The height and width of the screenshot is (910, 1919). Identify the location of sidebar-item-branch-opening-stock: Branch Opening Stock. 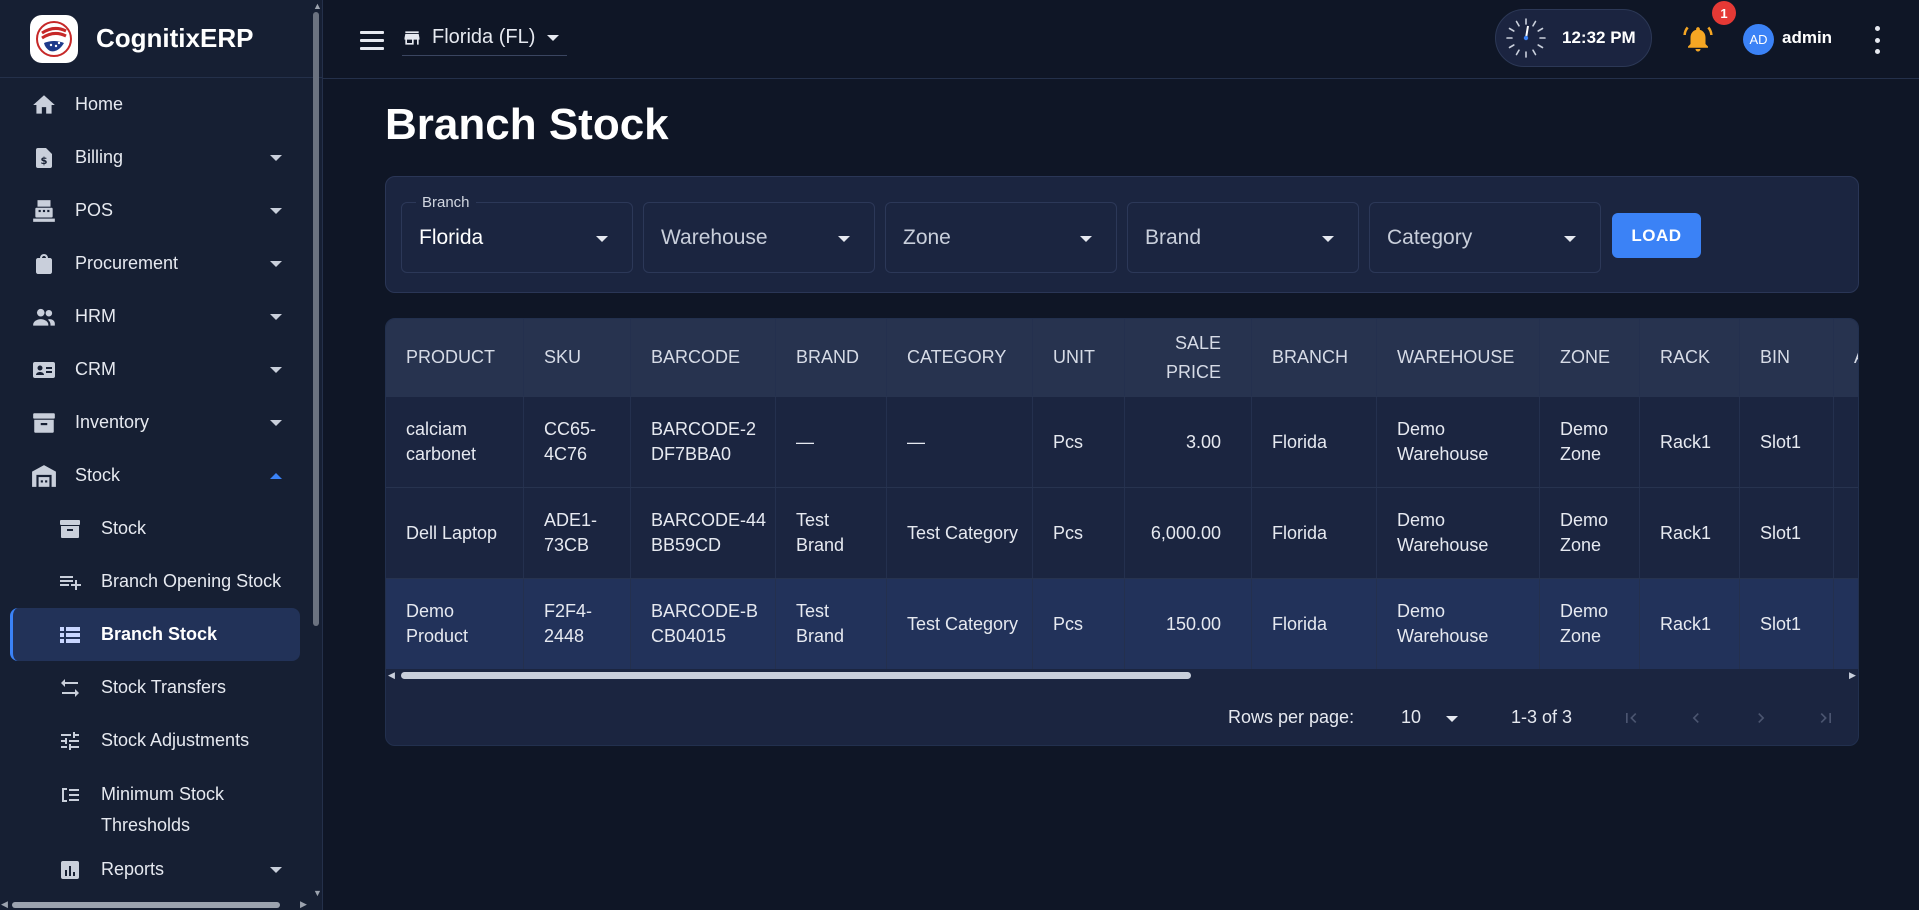
(155, 581).